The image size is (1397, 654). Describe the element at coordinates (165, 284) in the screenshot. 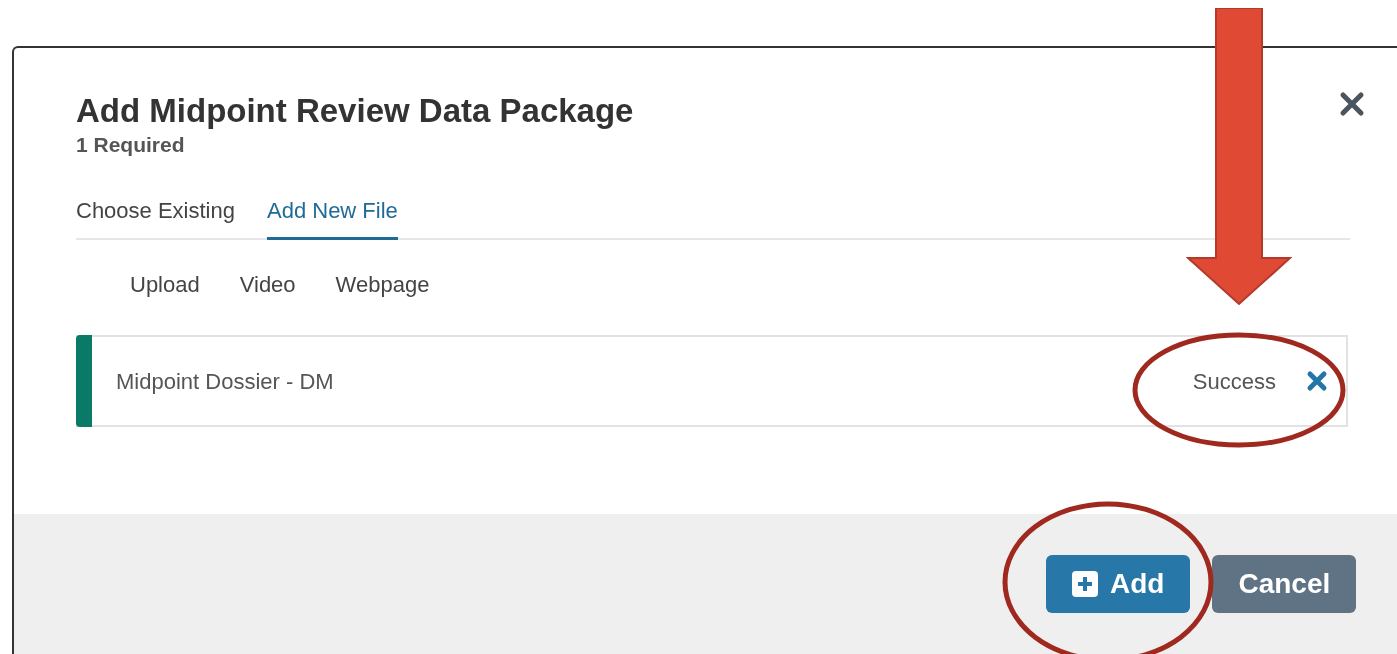

I see `source-option: Upload` at that location.